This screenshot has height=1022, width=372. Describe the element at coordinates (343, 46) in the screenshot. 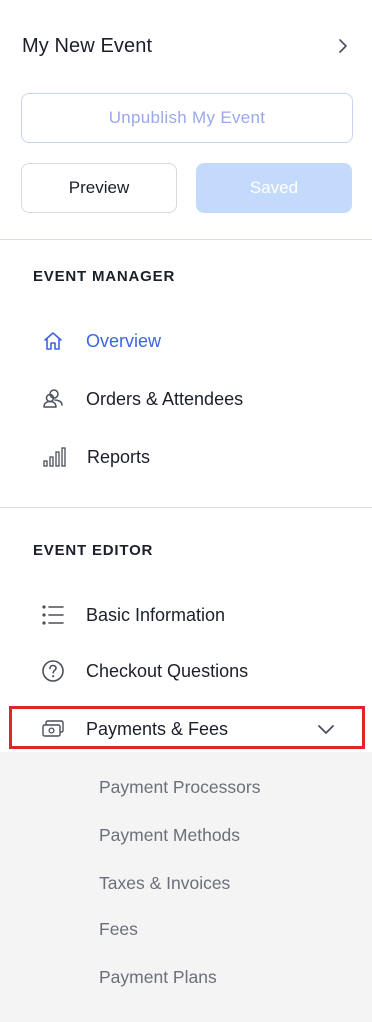

I see `chevron-right-icon` at that location.